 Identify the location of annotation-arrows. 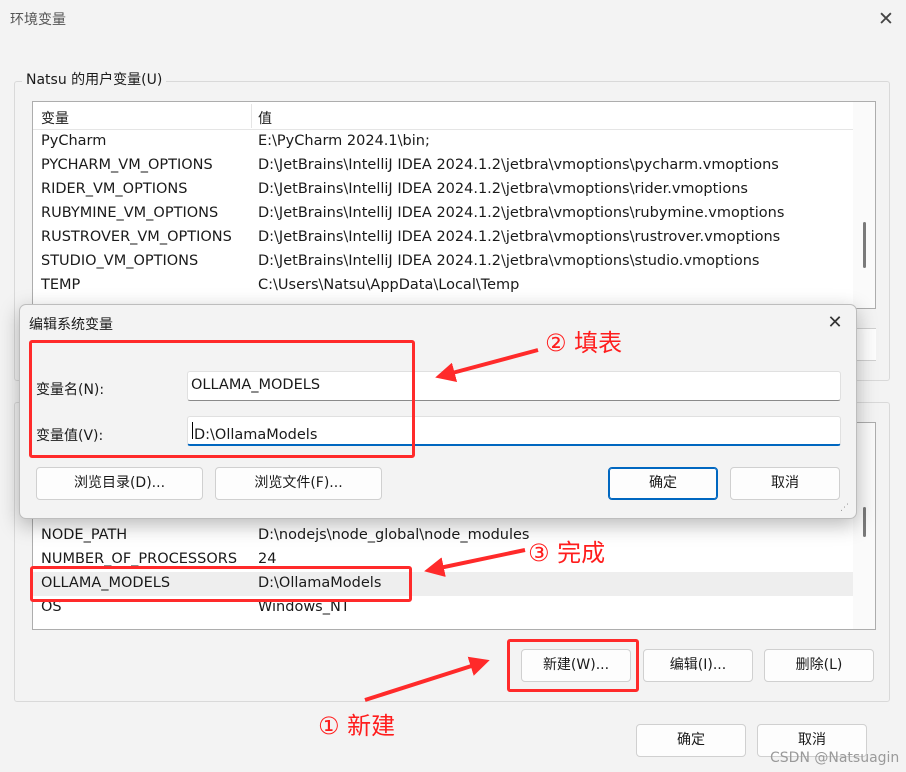
(451, 525).